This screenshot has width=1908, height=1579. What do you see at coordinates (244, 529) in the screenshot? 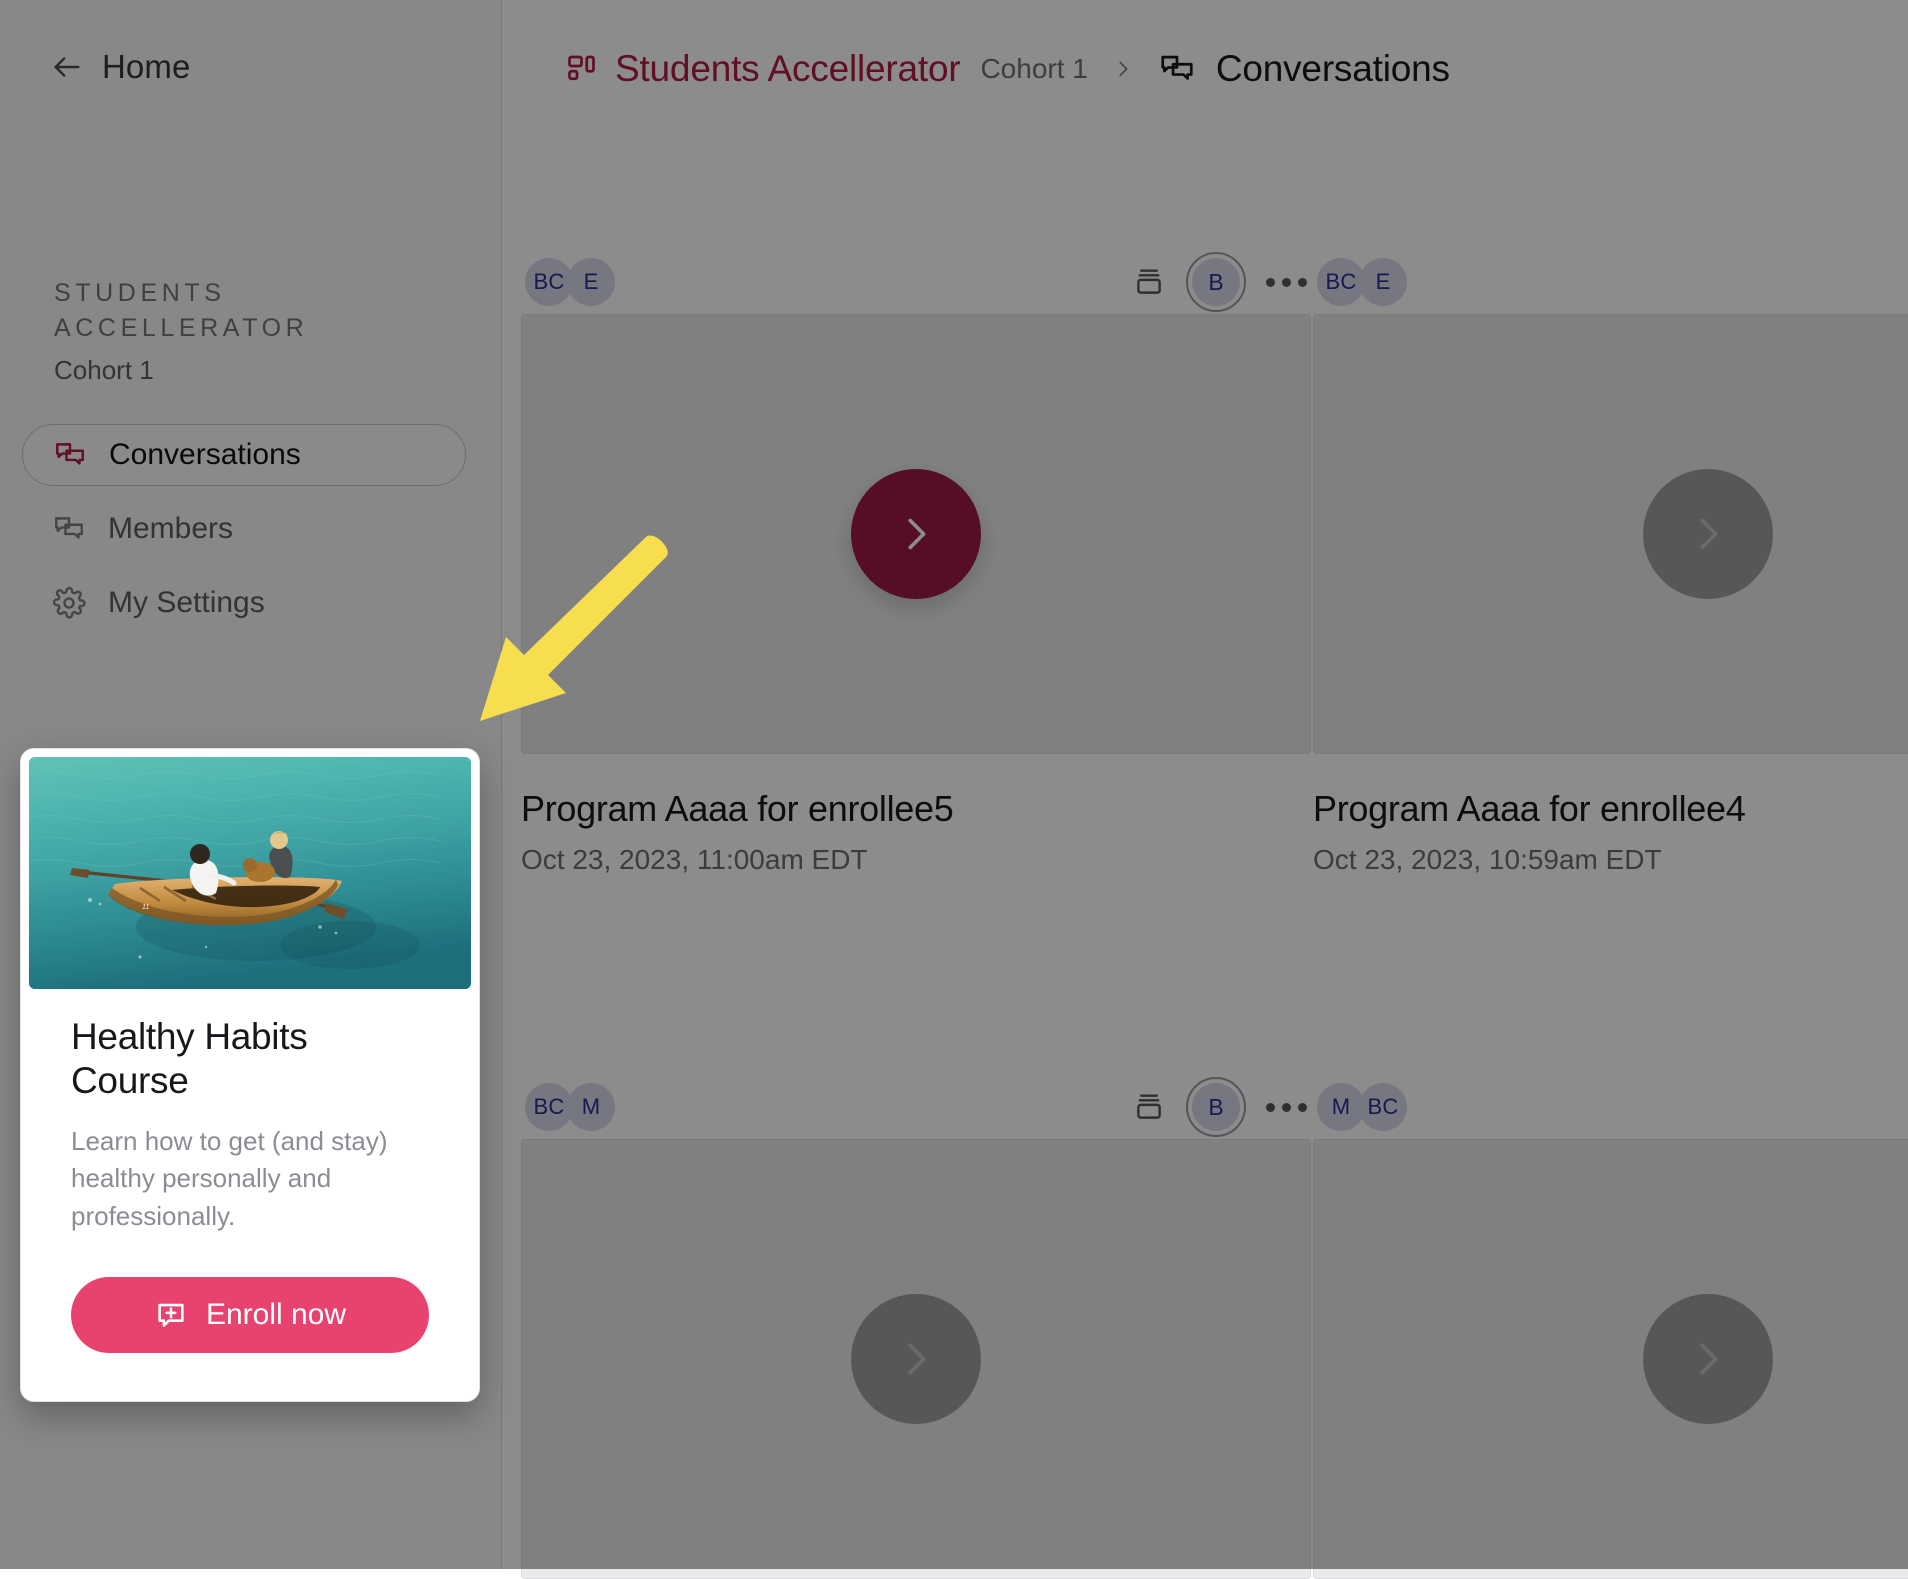
I see `sidebar-item-members: Members` at bounding box center [244, 529].